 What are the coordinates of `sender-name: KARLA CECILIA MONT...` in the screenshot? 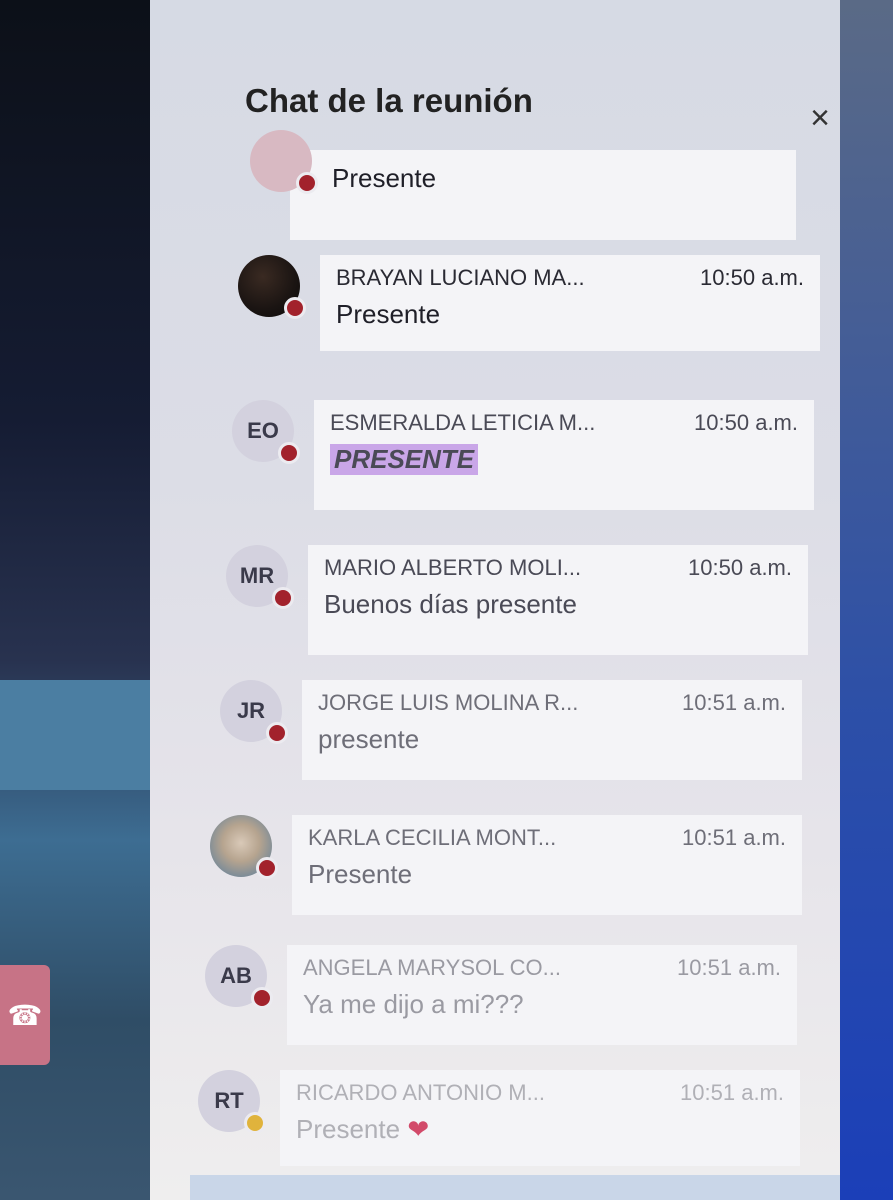 It's located at (432, 837).